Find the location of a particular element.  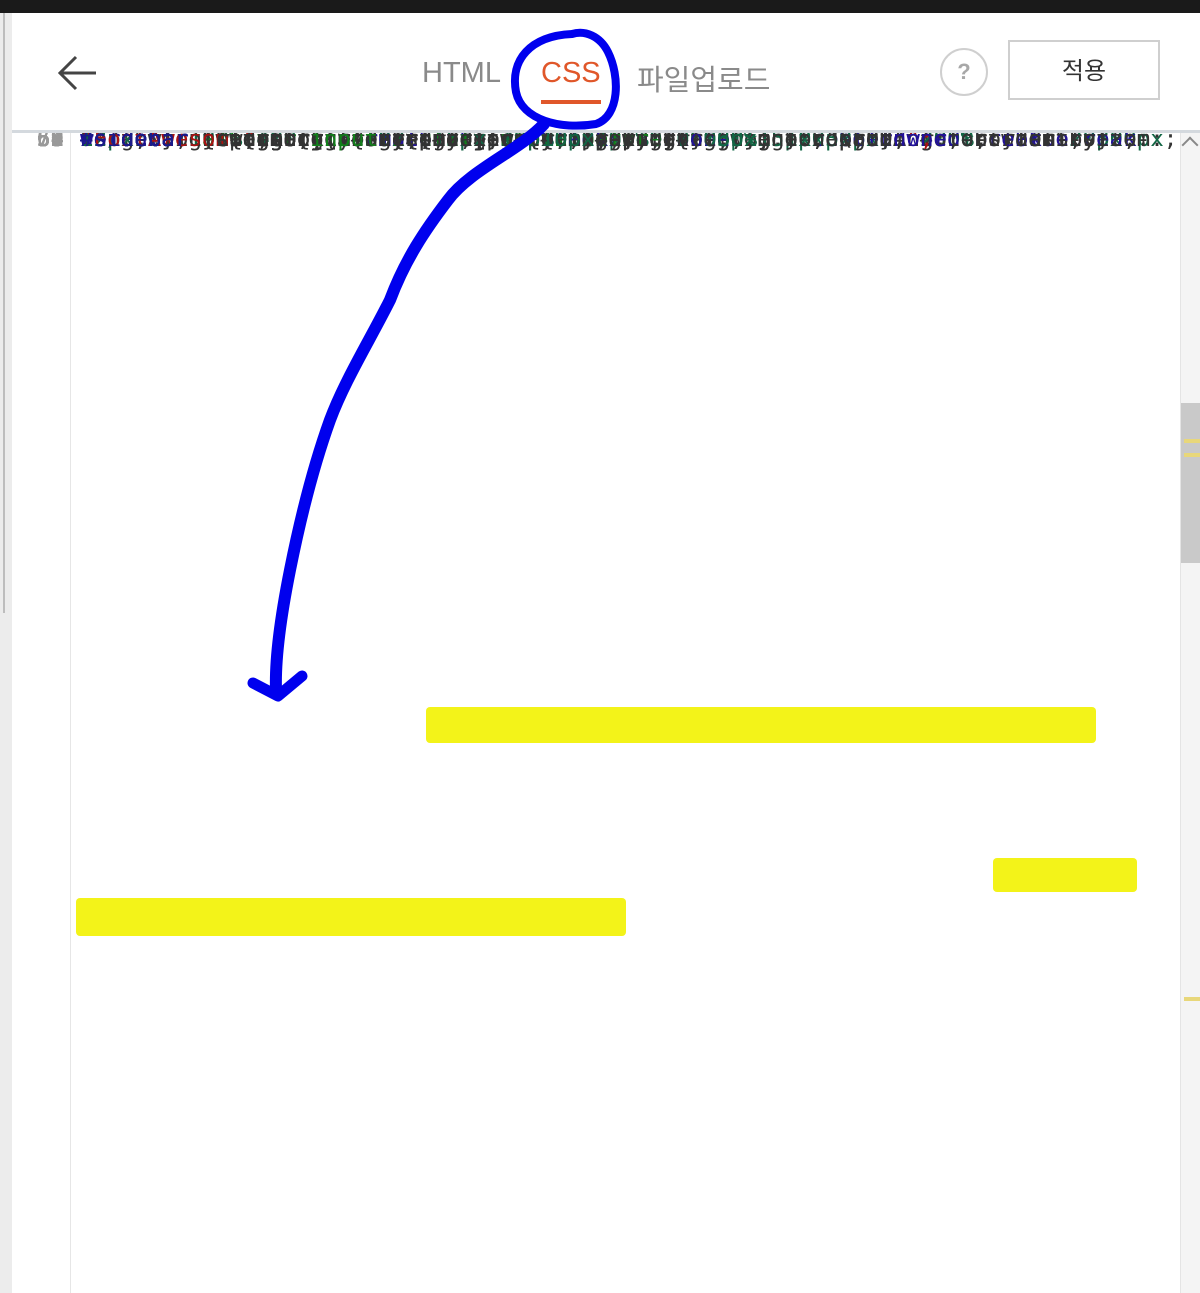

vertical-scrollbar is located at coordinates (1190, 713).